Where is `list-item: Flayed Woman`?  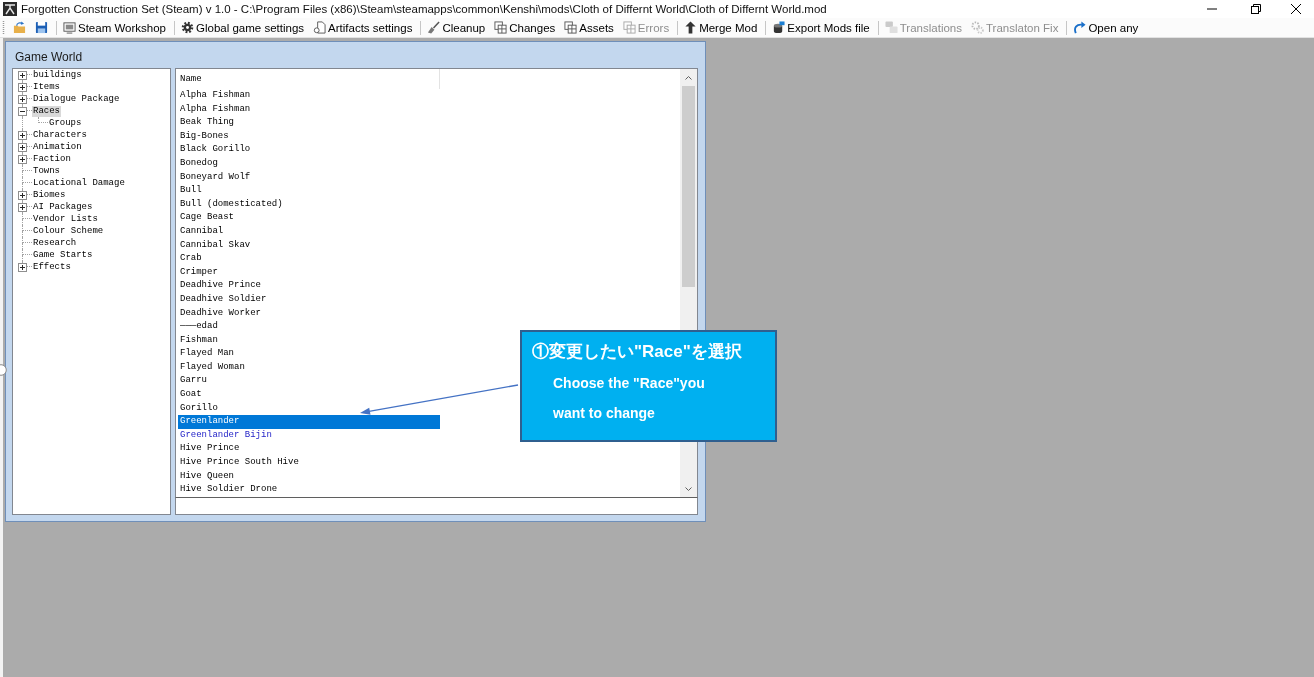 list-item: Flayed Woman is located at coordinates (309, 367).